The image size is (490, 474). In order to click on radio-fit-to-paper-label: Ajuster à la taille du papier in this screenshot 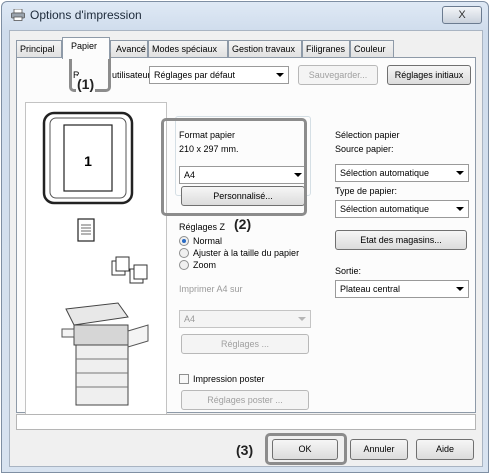, I will do `click(246, 253)`.